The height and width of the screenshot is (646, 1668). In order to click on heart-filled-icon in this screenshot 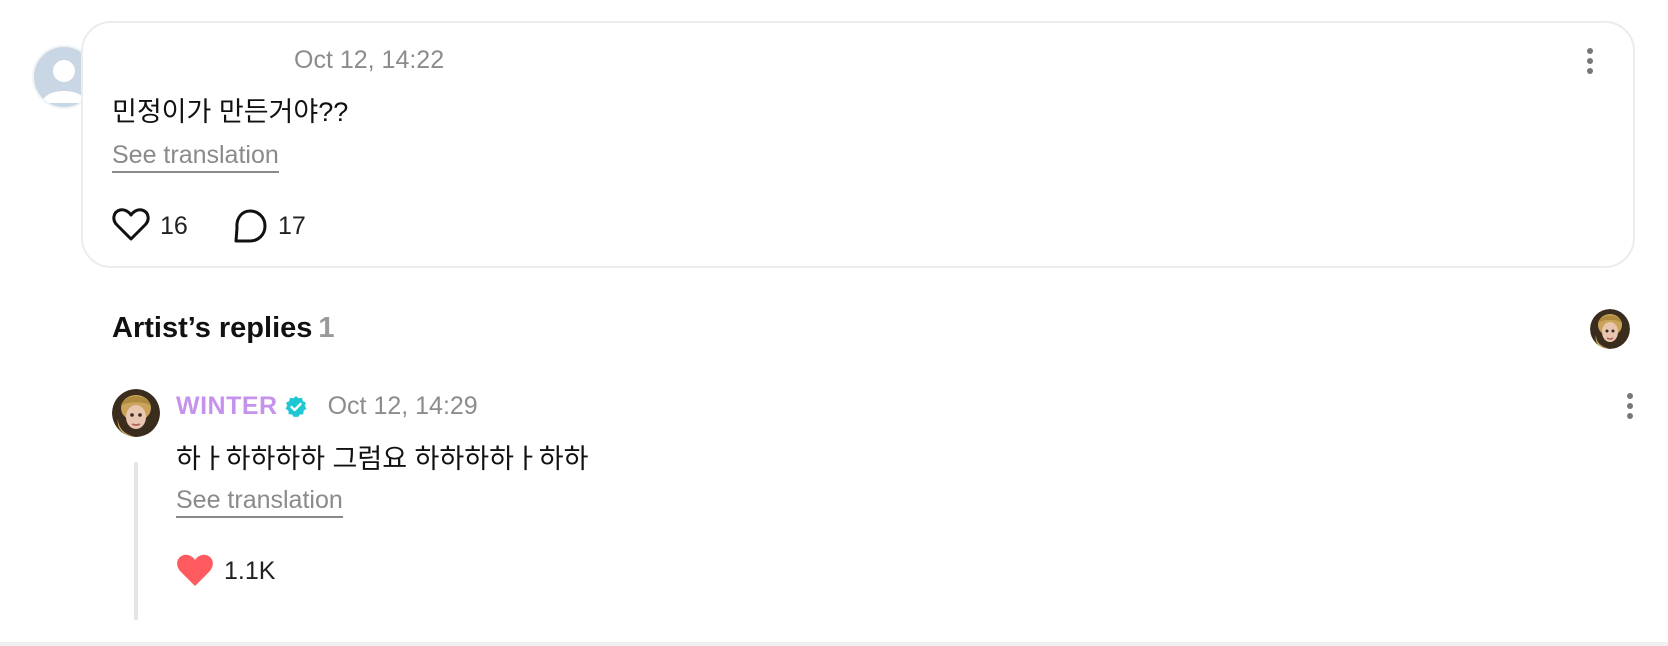, I will do `click(195, 570)`.